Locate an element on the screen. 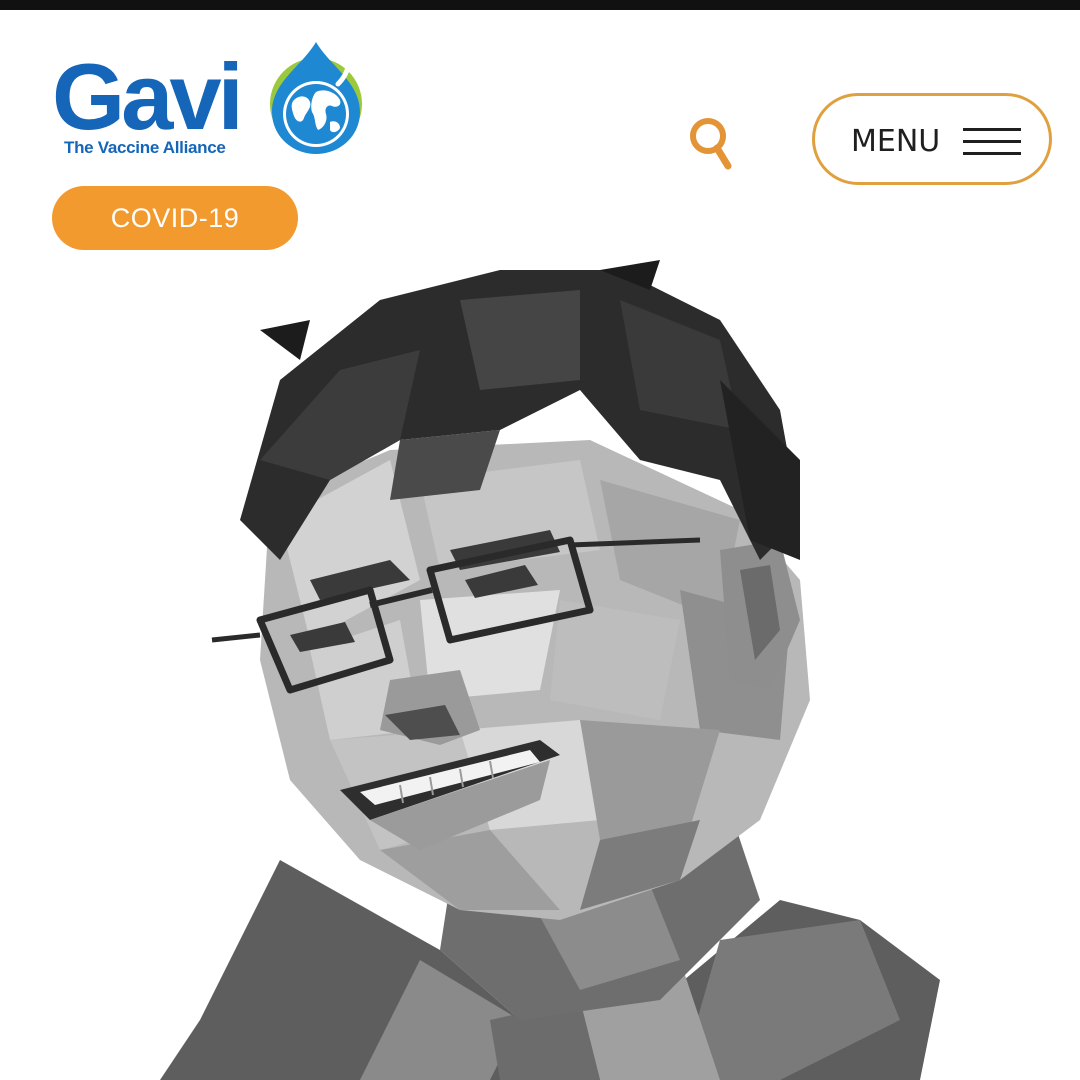  search-icon is located at coordinates (711, 144).